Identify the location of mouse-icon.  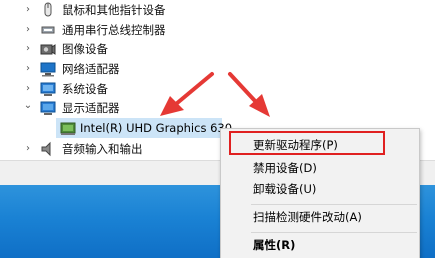
(48, 10).